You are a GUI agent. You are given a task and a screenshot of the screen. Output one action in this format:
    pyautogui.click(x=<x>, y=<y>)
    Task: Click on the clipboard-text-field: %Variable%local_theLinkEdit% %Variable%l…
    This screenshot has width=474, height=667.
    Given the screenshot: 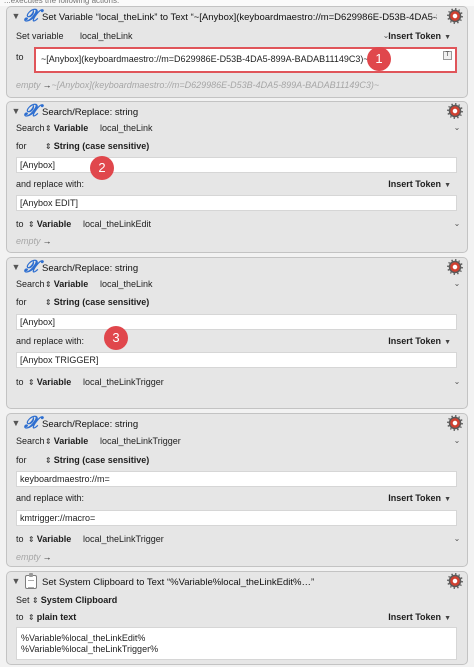 What is the action you would take?
    pyautogui.click(x=236, y=643)
    